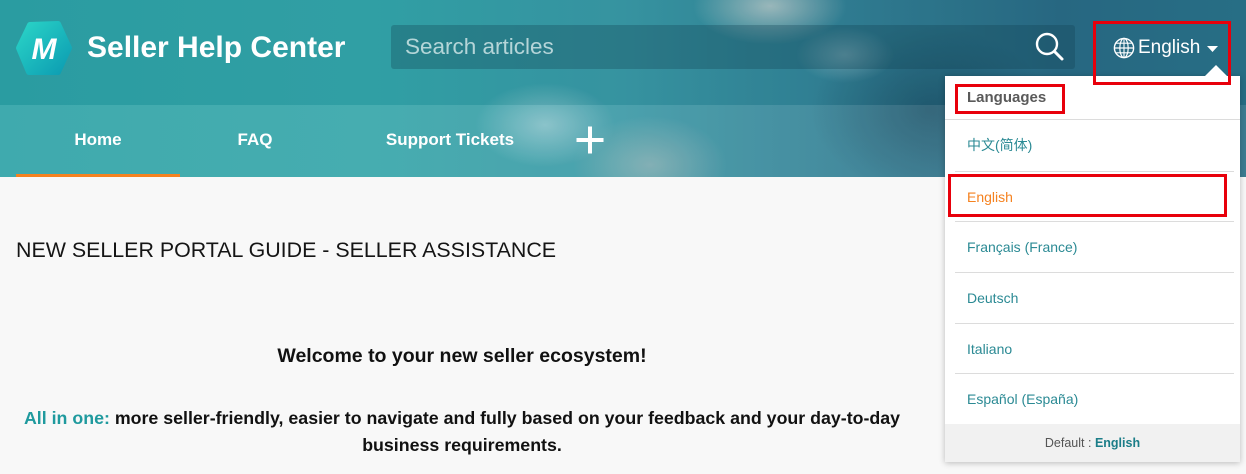  I want to click on language-option-chinese-simplified: 中文(简体), so click(1094, 145).